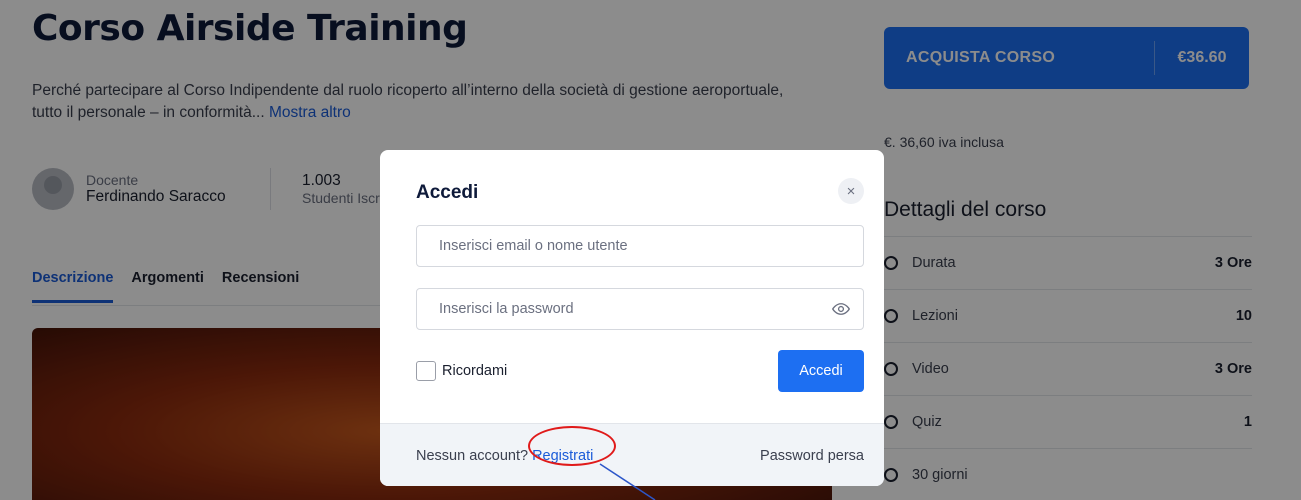 This screenshot has width=1301, height=500. Describe the element at coordinates (426, 371) in the screenshot. I see `remember-checkbox` at that location.